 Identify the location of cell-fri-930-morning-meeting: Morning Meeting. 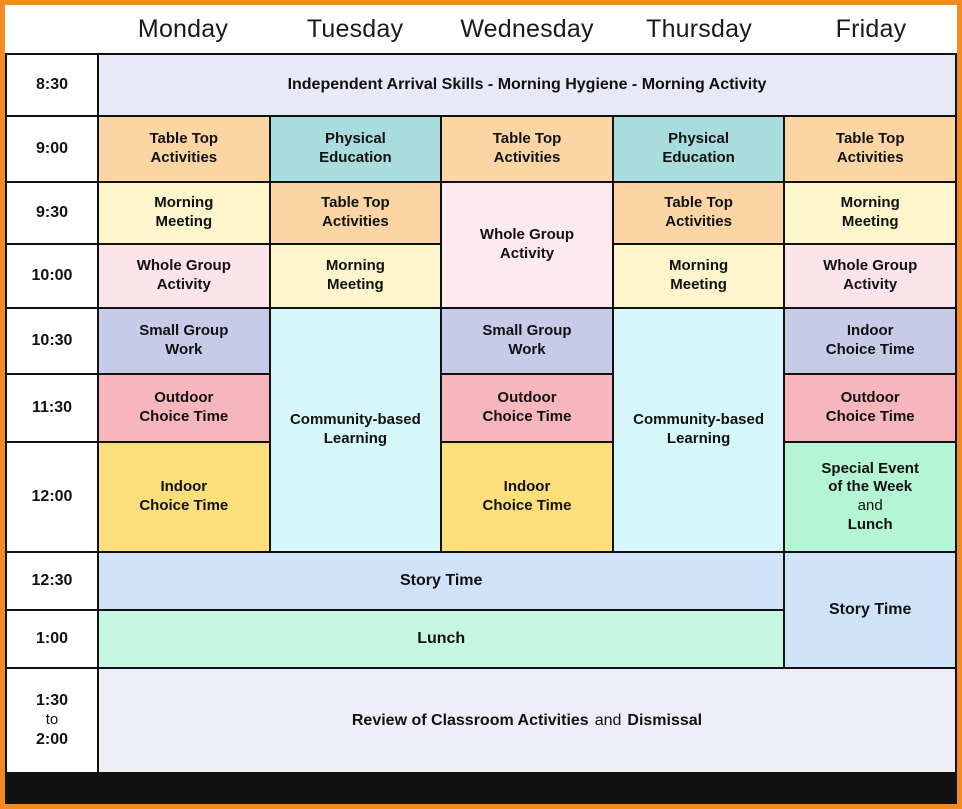
(871, 214).